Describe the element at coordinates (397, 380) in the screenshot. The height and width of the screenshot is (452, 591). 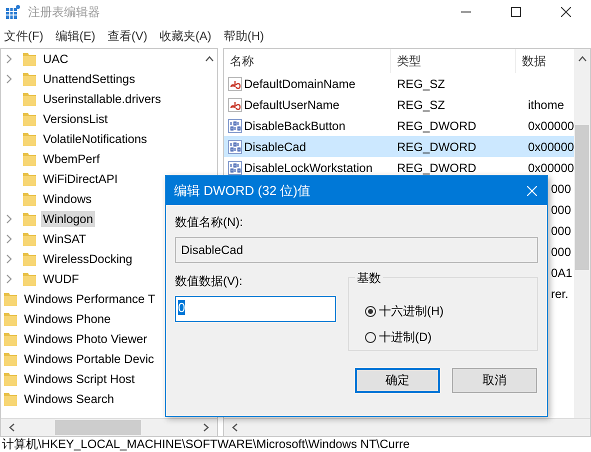
I see `ok-button: 确定` at that location.